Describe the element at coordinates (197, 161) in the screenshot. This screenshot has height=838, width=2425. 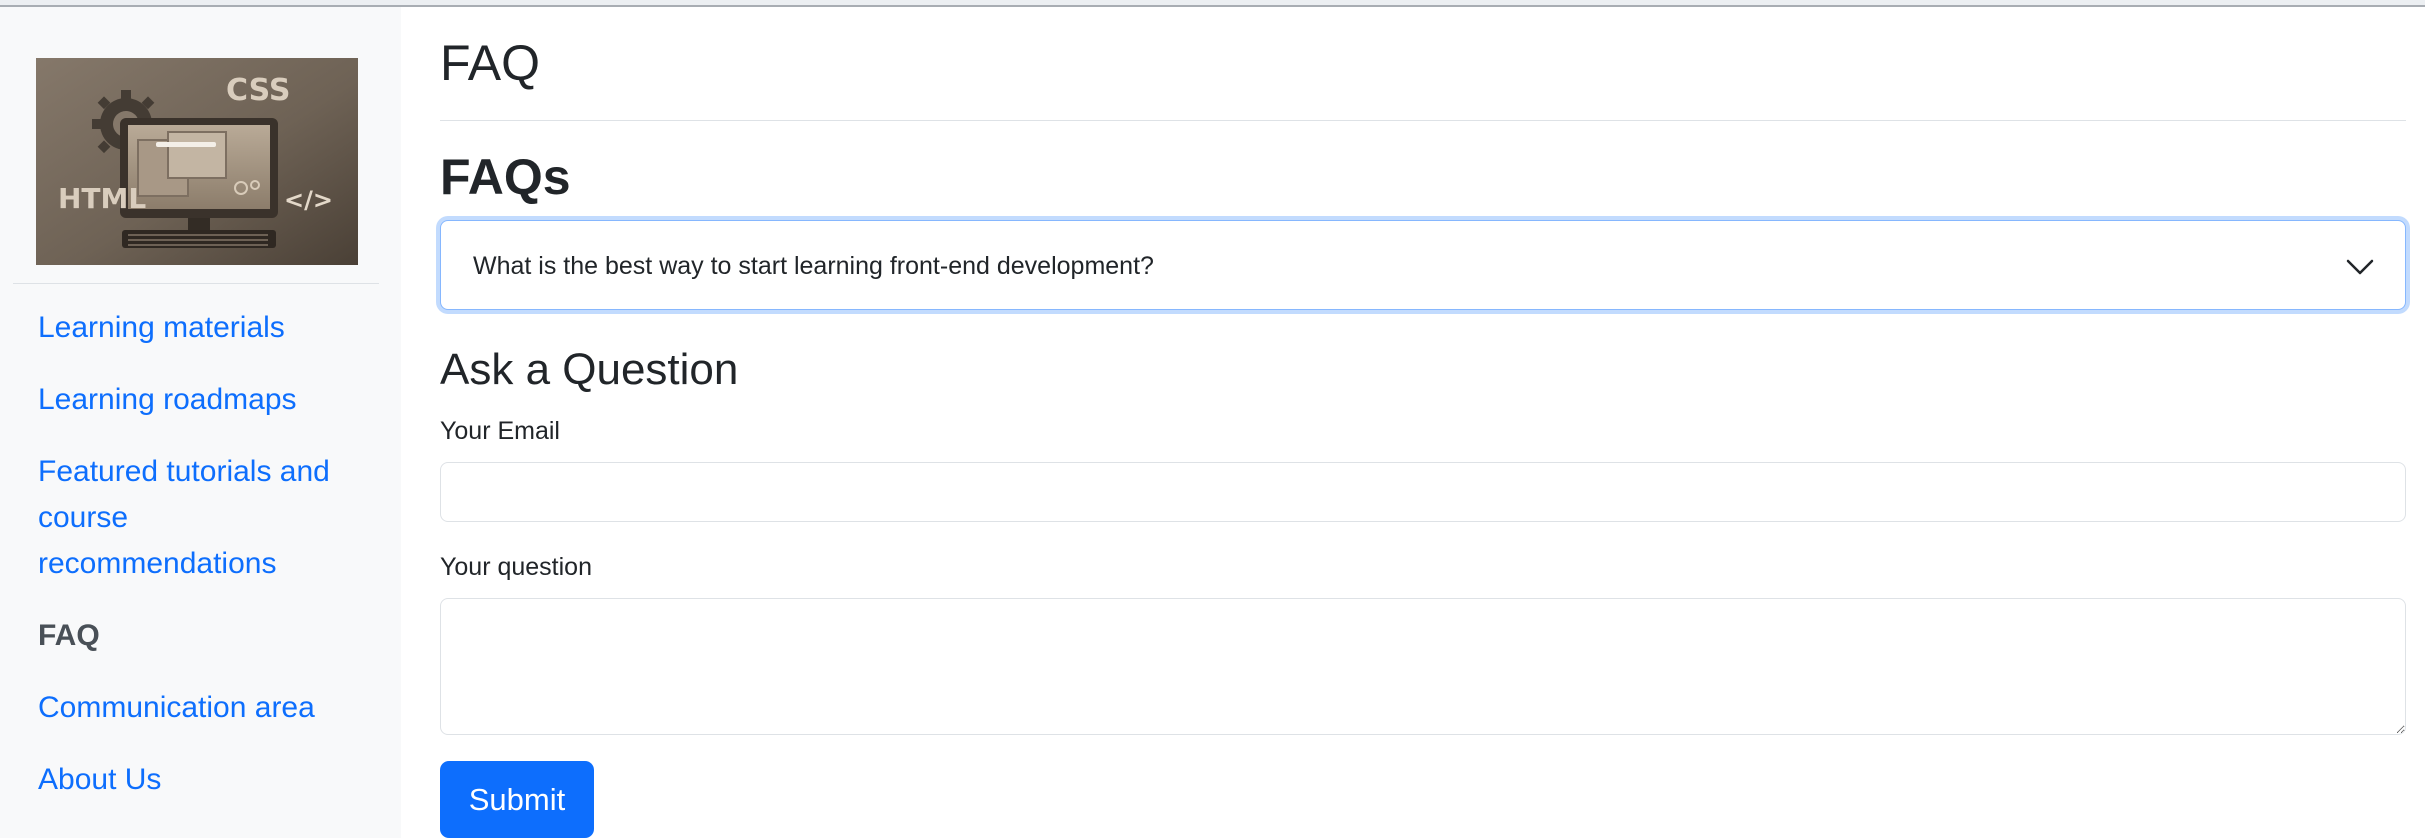
I see `html-css-logo-icon: CSS HTML </>` at that location.